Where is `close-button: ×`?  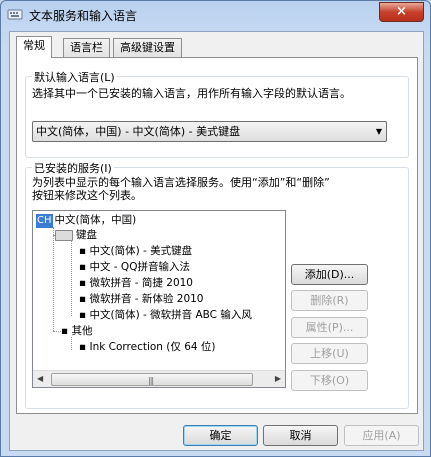 close-button: × is located at coordinates (401, 12).